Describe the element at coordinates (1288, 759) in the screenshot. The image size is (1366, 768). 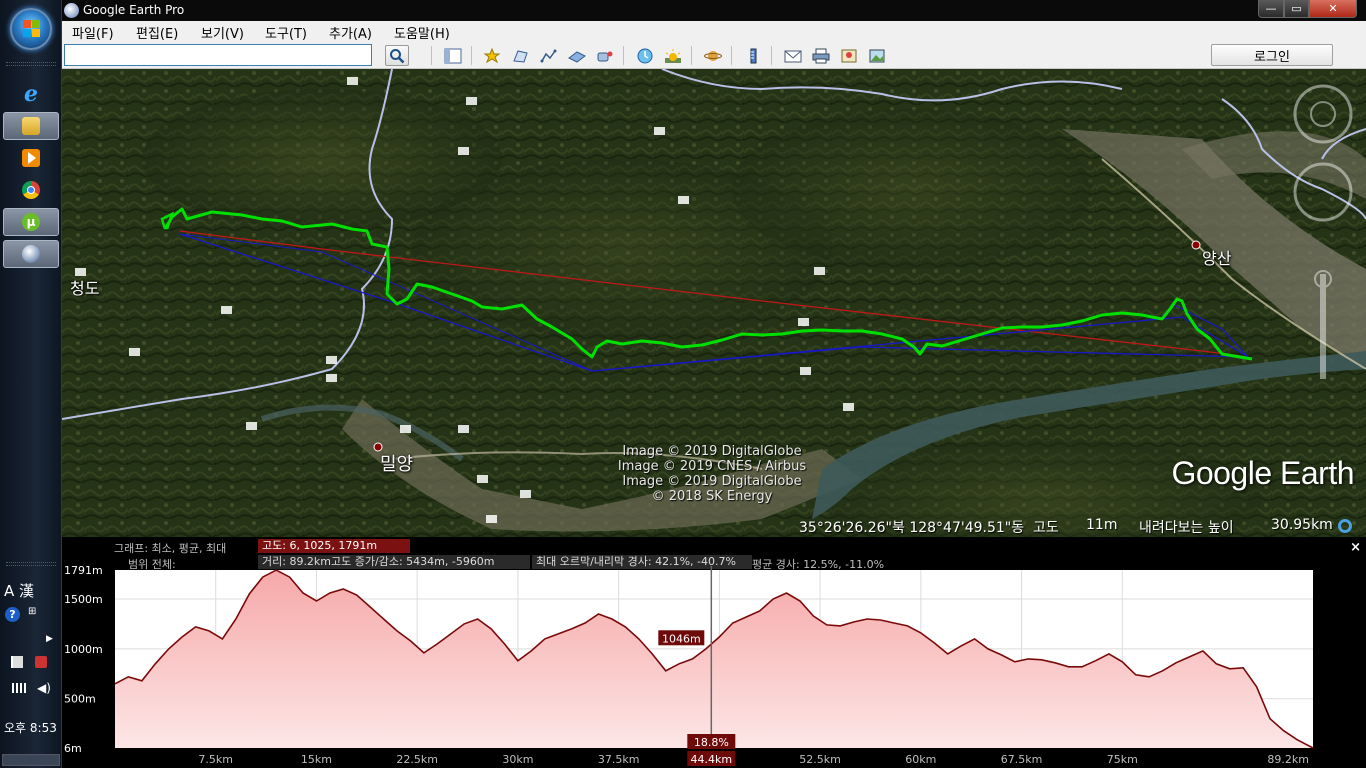
I see `x-tick-label: 89.2km` at that location.